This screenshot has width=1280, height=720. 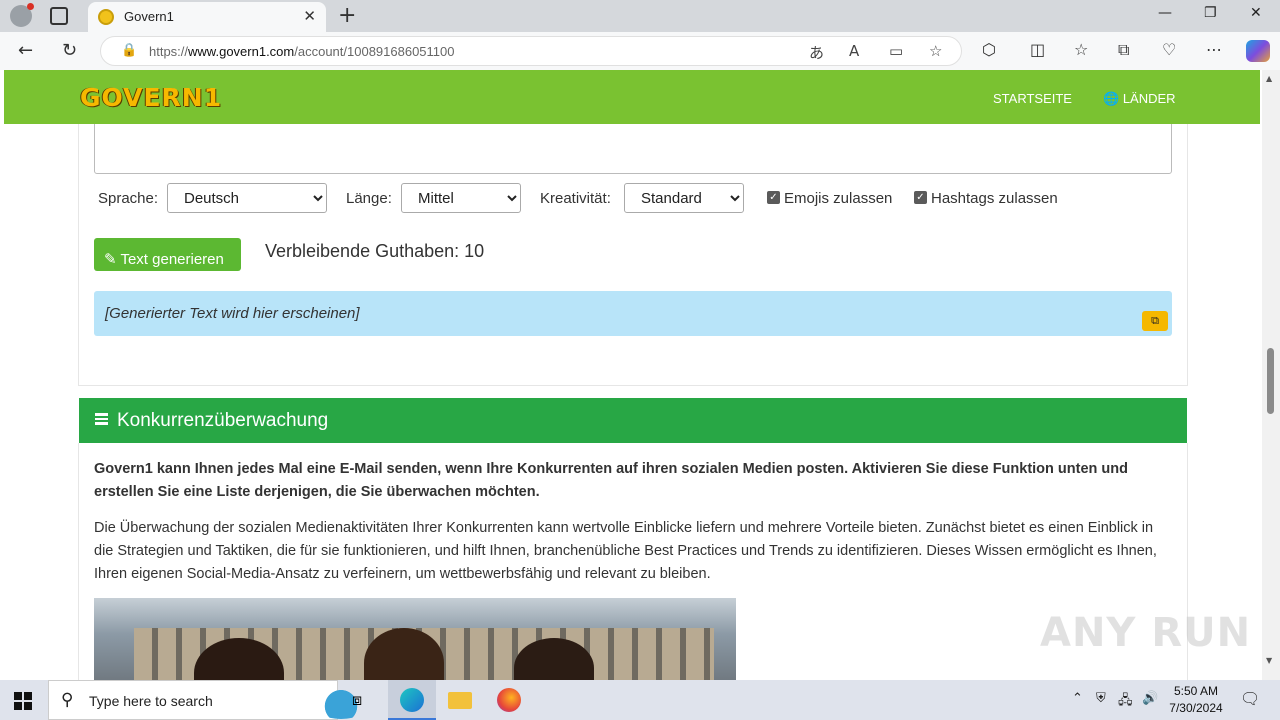 I want to click on firefox-icon, so click(x=508, y=700).